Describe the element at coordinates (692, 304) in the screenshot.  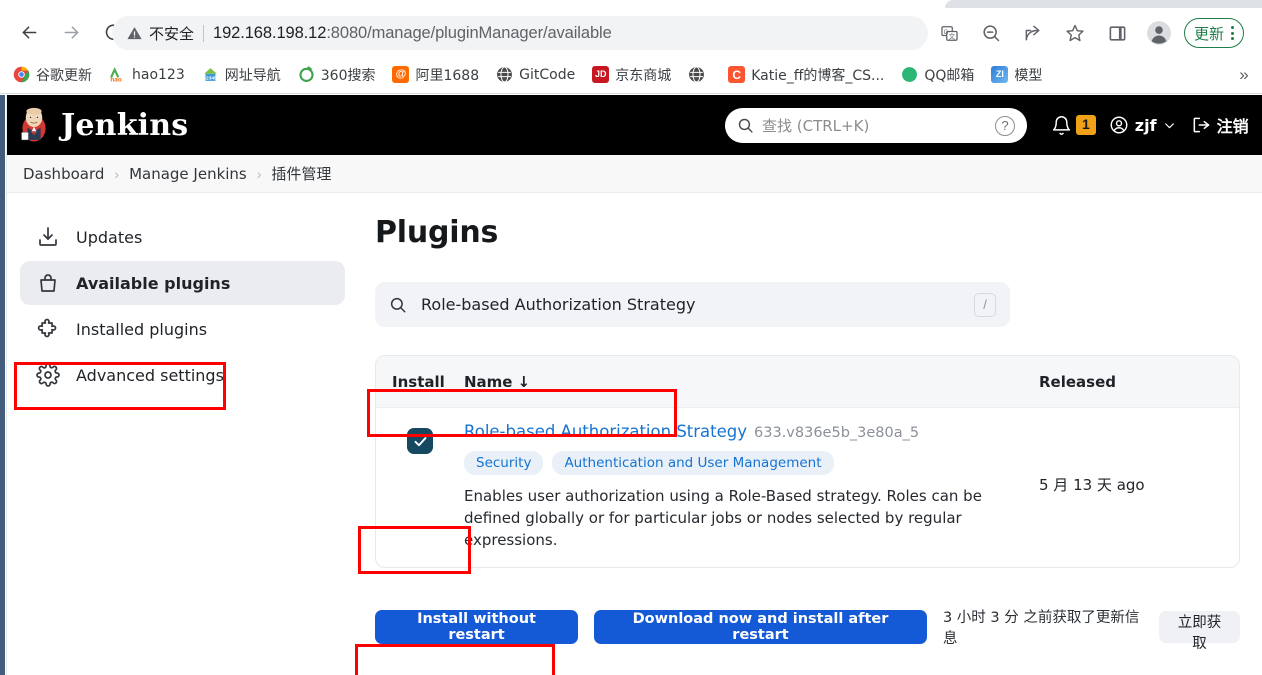
I see `plugin-search-input: Role-based Authorization Strategy /` at that location.